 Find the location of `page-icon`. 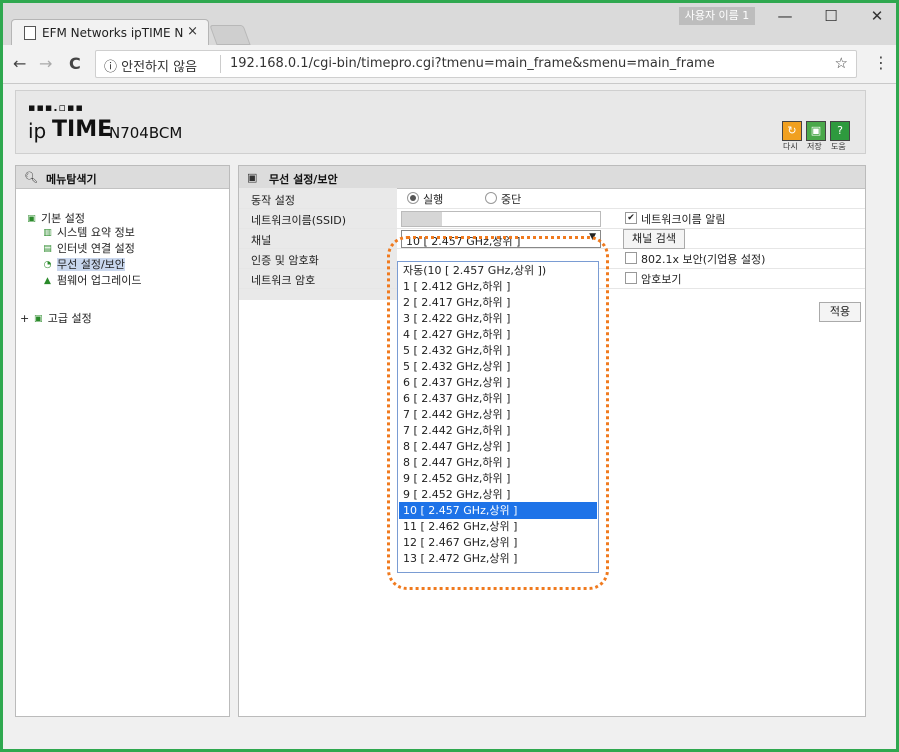

page-icon is located at coordinates (30, 33).